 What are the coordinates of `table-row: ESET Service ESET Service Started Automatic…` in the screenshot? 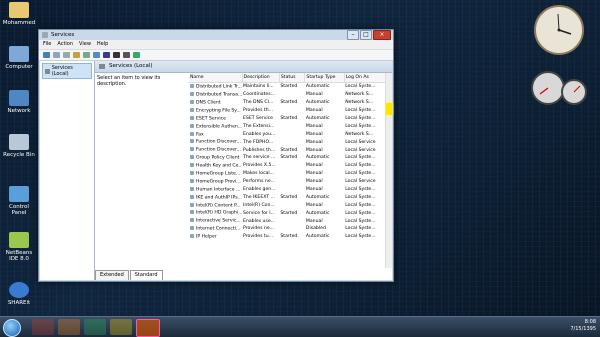 It's located at (287, 119).